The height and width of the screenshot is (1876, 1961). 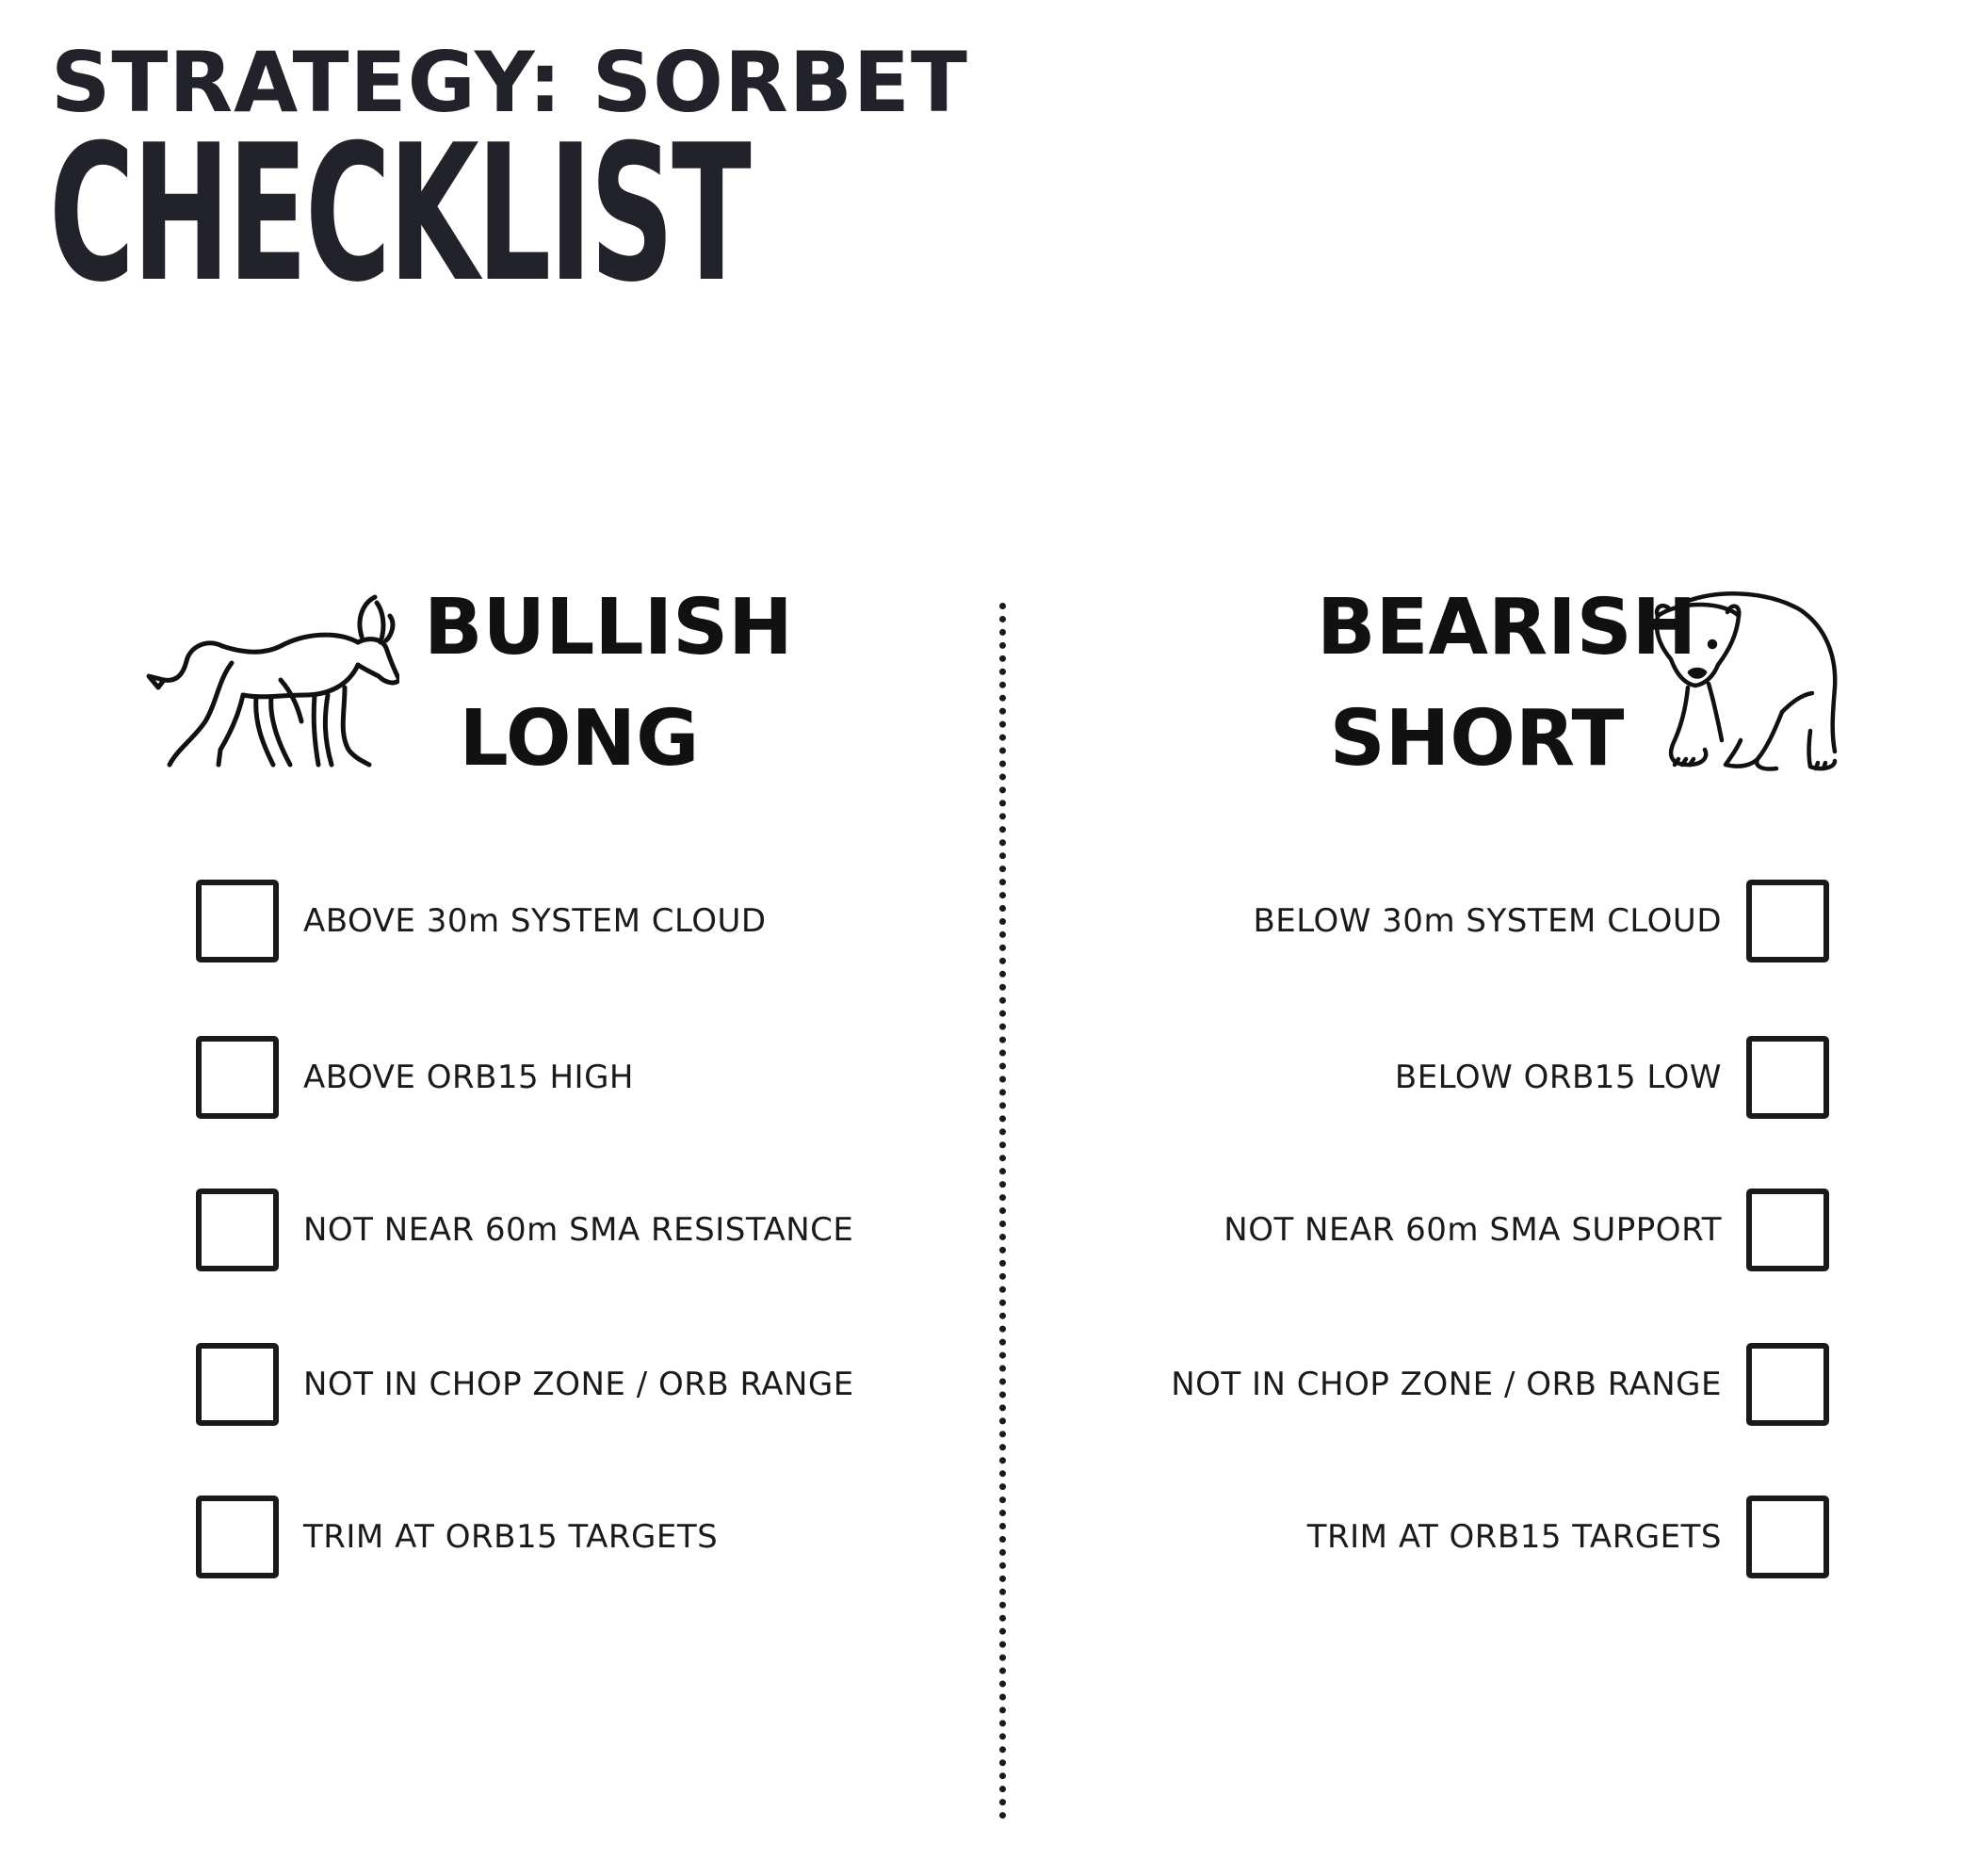 I want to click on bullish-item: TRIM AT ORB15 TARGETS, so click(x=457, y=1537).